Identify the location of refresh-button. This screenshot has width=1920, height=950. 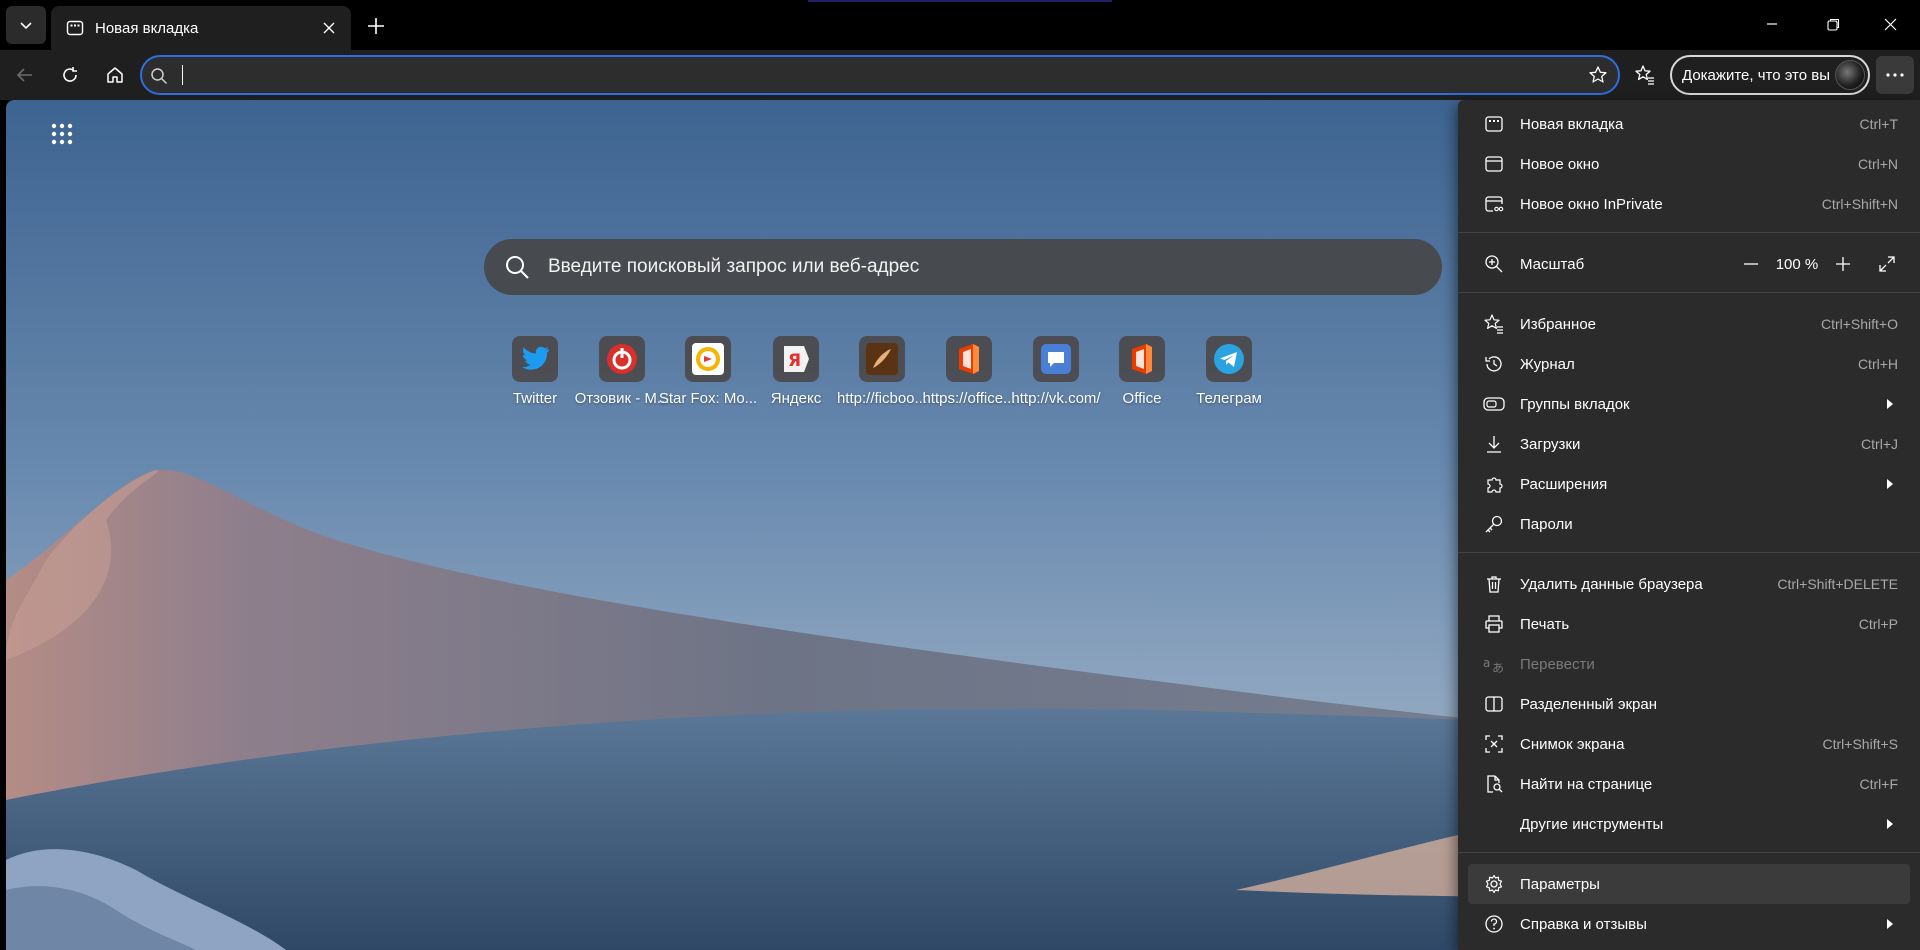
(70, 75).